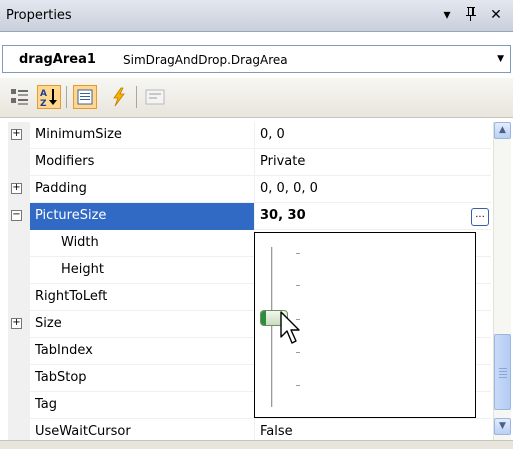 This screenshot has width=513, height=449. What do you see at coordinates (447, 15) in the screenshot?
I see `window-position-dropdown-icon: ▾` at bounding box center [447, 15].